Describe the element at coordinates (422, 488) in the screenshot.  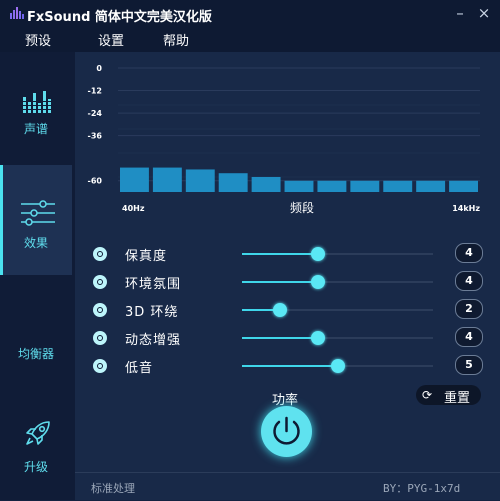
I see `credit-text: BY：PYG-1x7d` at that location.